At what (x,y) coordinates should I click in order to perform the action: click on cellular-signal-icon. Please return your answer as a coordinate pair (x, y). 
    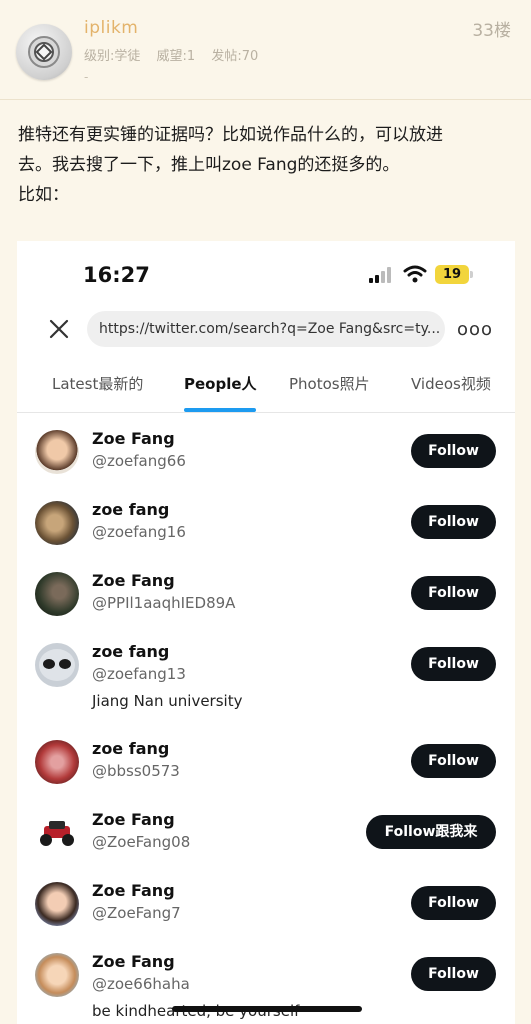
    Looking at the image, I should click on (380, 275).